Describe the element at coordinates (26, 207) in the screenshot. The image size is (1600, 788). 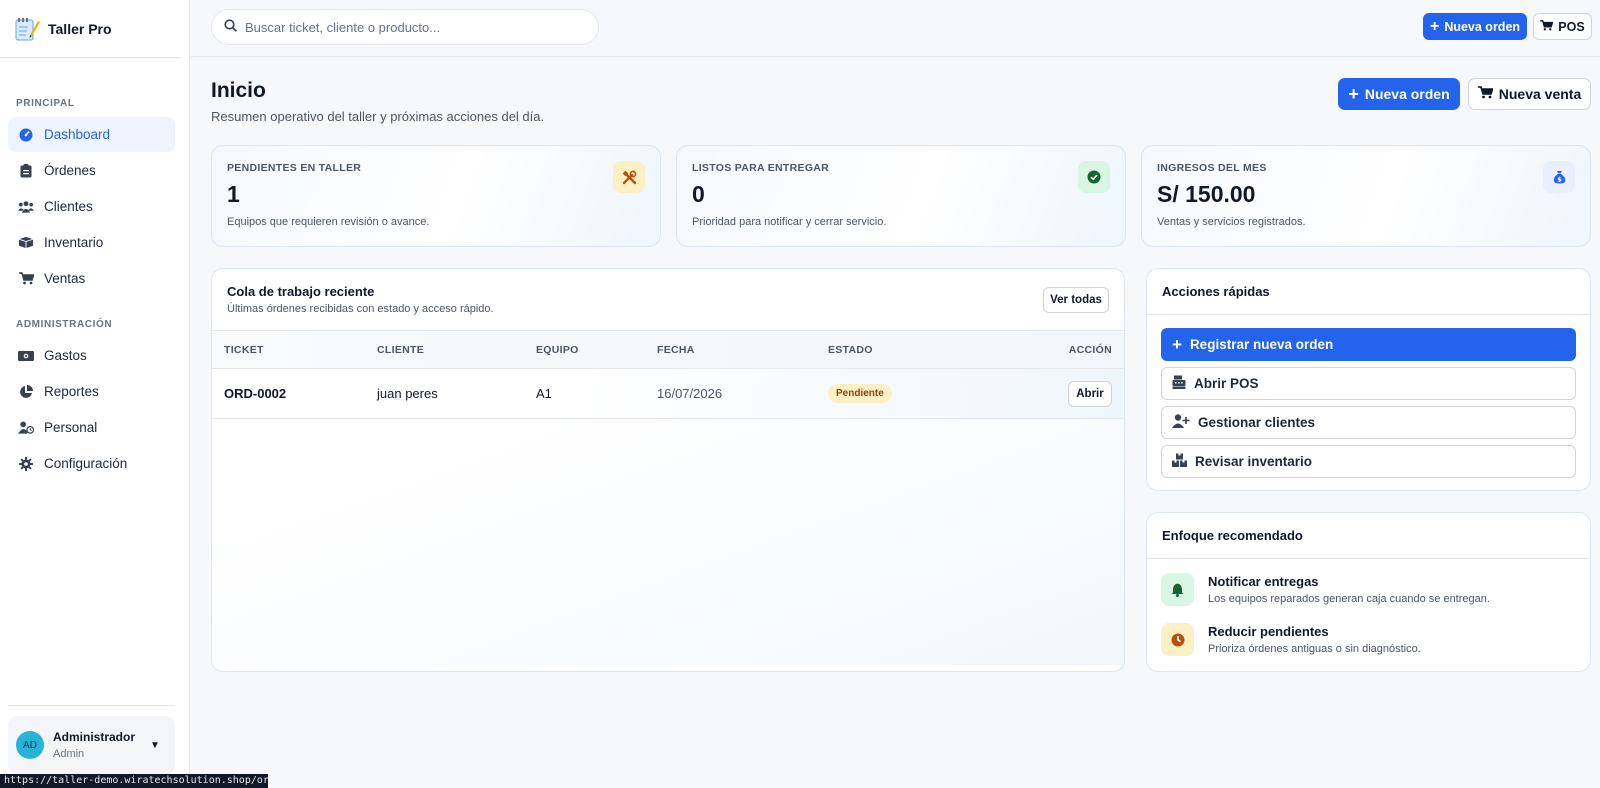
I see `users-icon` at that location.